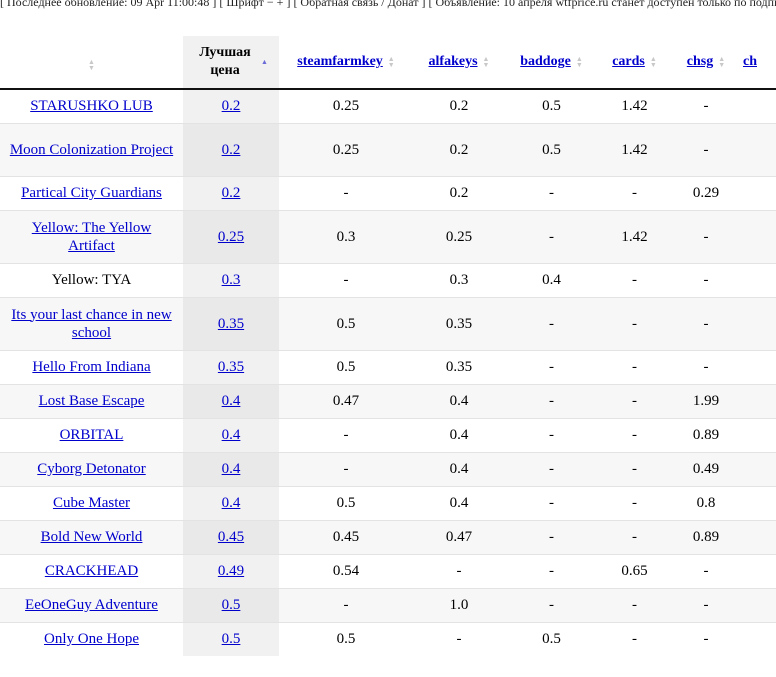 The height and width of the screenshot is (677, 776). What do you see at coordinates (545, 62) in the screenshot?
I see `header-baddoge-link: baddoge` at bounding box center [545, 62].